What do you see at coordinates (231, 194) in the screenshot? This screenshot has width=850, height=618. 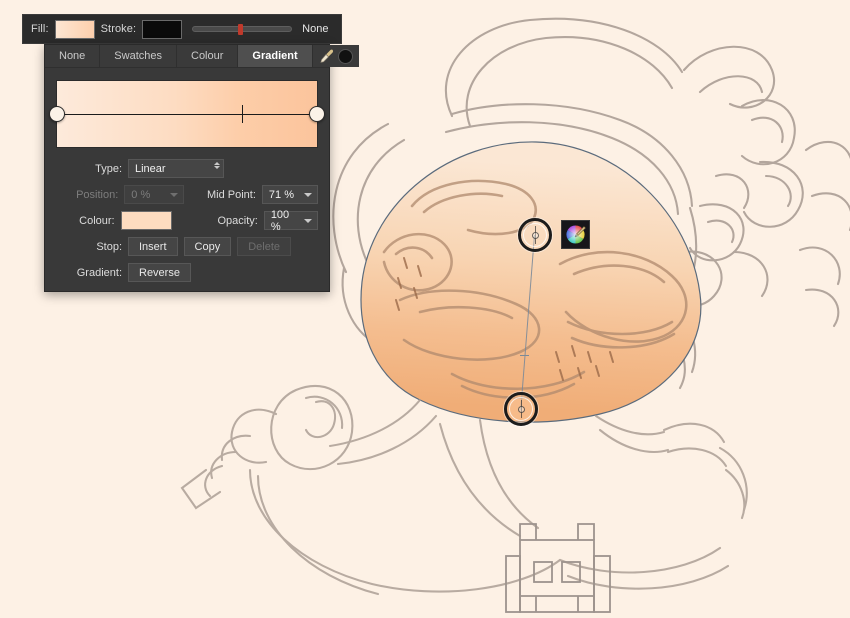 I see `midpoint-label: Mid Point:` at bounding box center [231, 194].